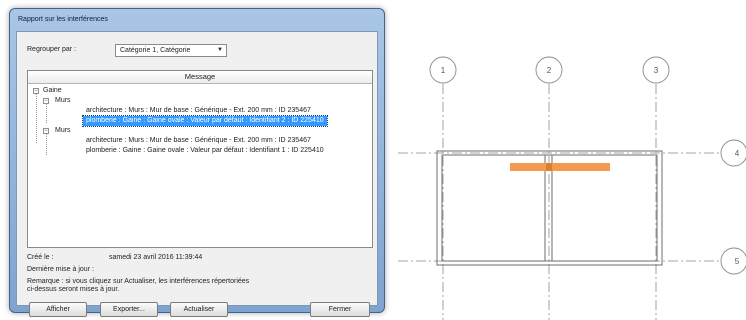 Image resolution: width=746 pixels, height=320 pixels. I want to click on clash-zone, so click(549, 167).